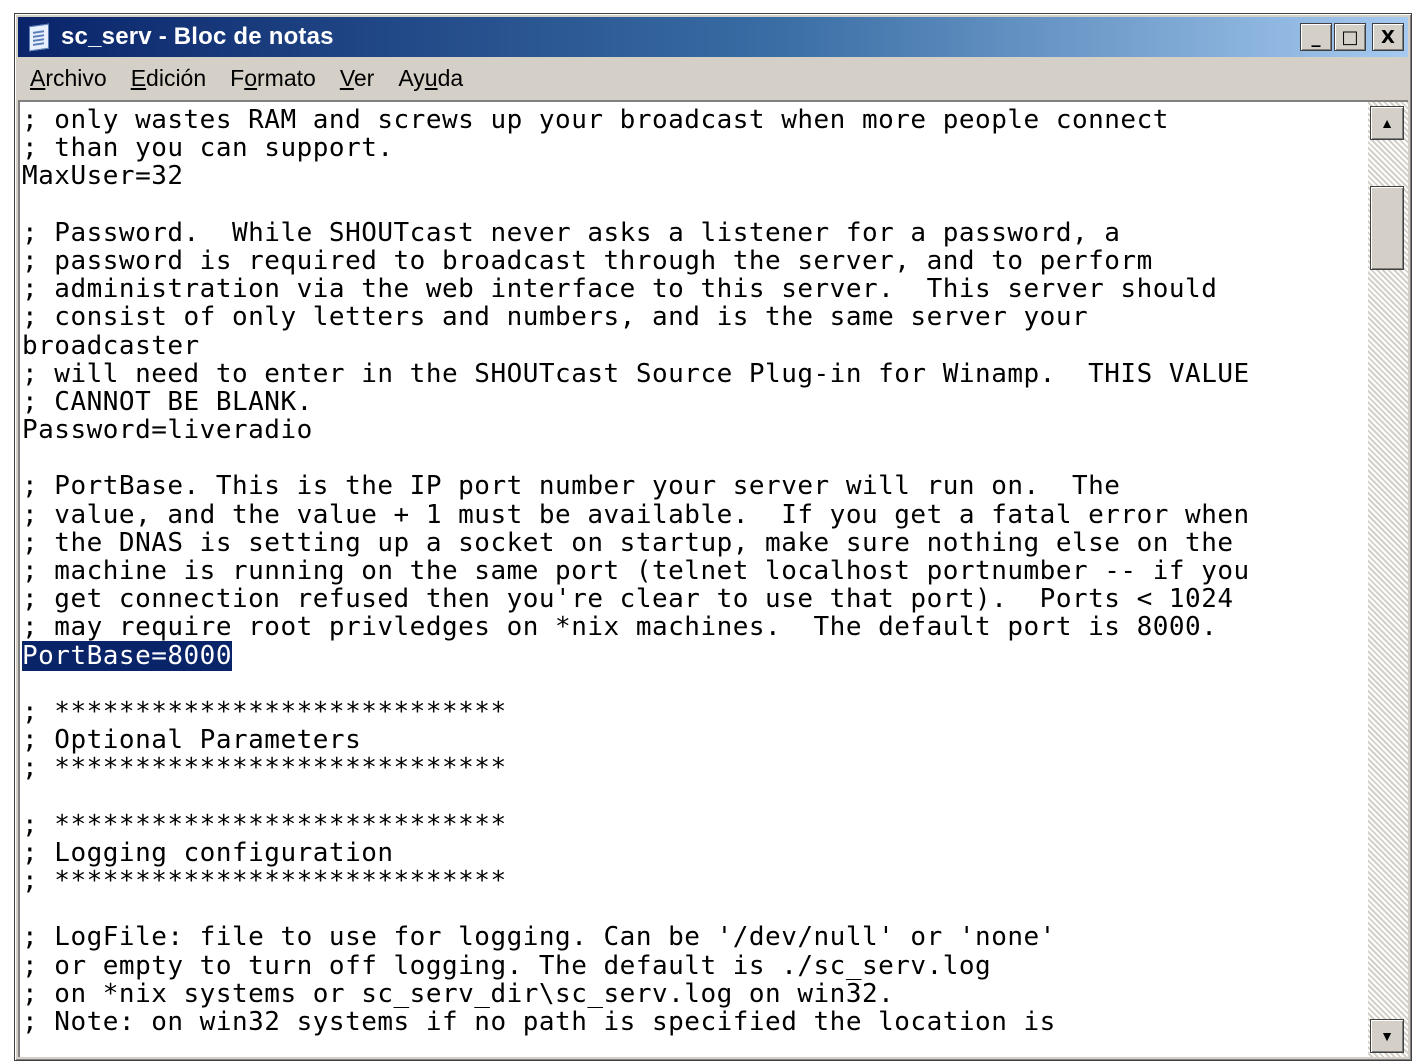  Describe the element at coordinates (1387, 1036) in the screenshot. I see `scroll-down-arrow-icon: ▼` at that location.